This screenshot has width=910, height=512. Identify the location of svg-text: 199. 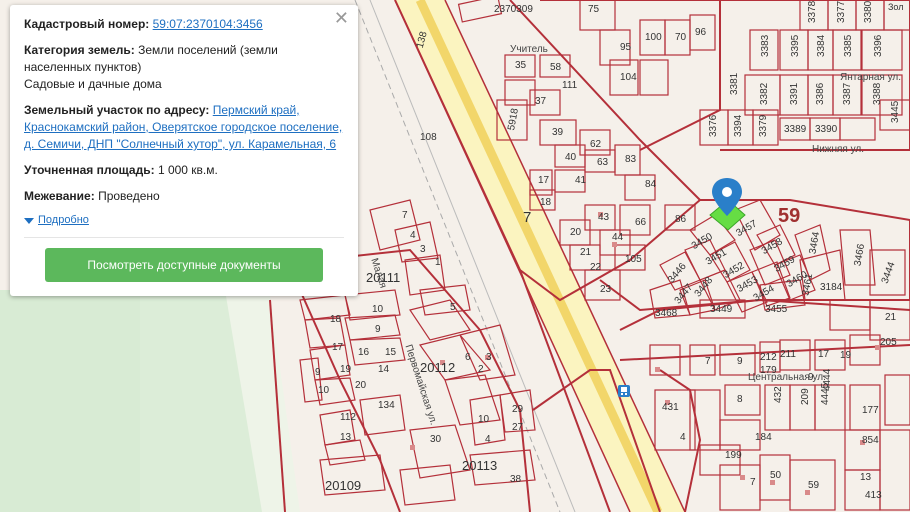
(733, 455).